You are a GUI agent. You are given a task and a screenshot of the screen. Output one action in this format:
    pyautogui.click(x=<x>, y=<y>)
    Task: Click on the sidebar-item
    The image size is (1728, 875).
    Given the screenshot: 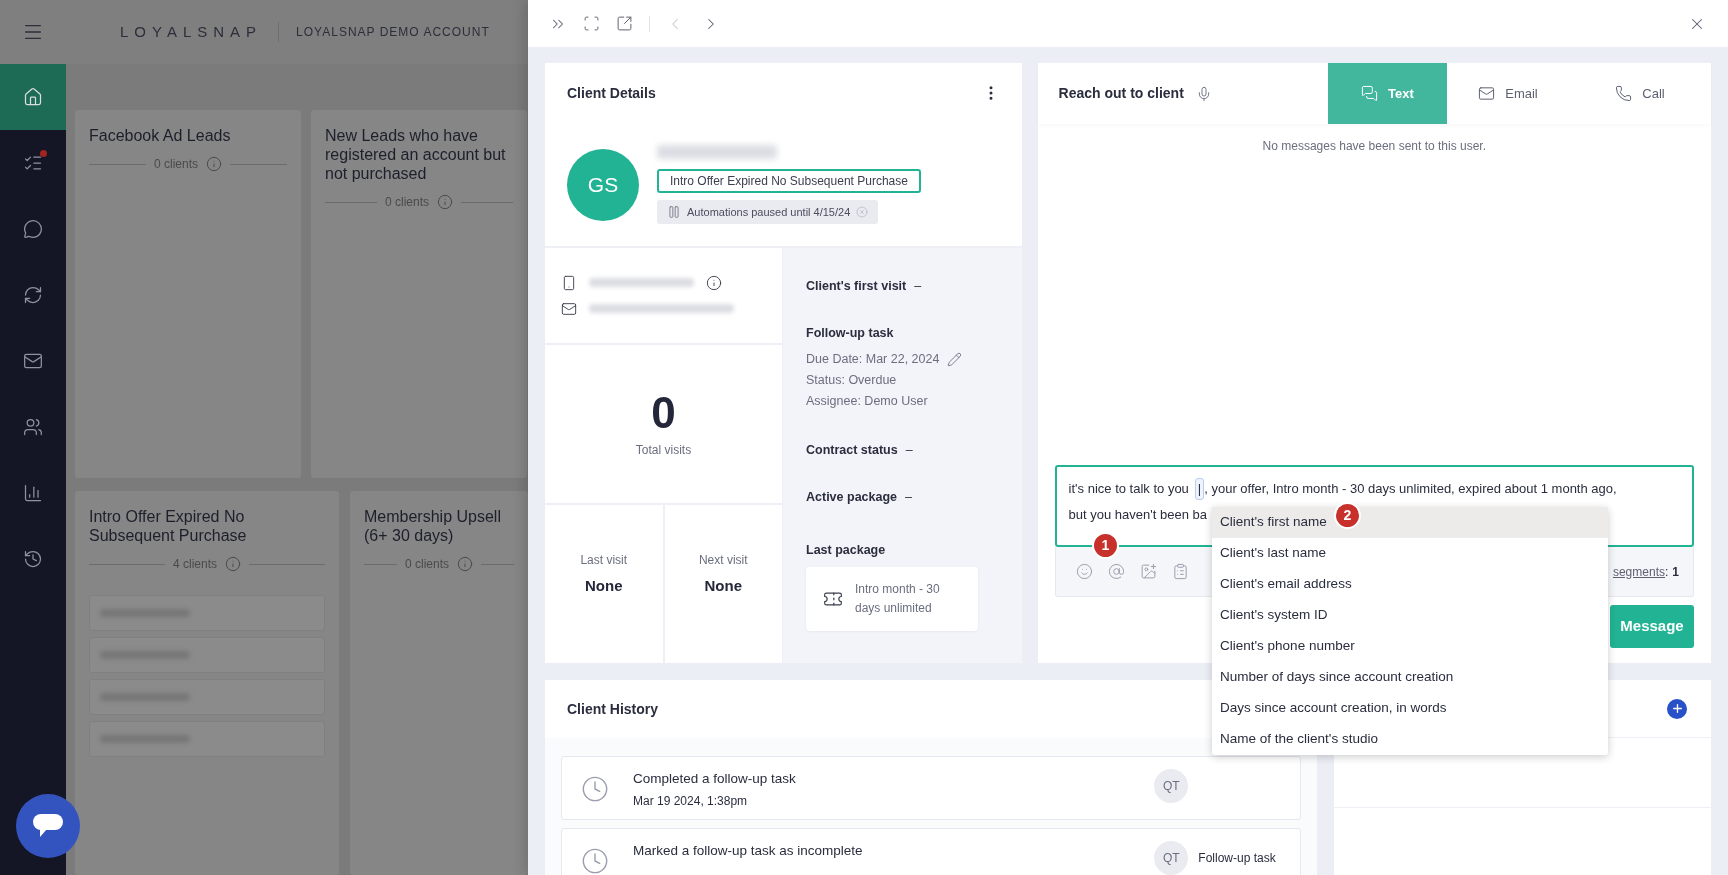 What is the action you would take?
    pyautogui.click(x=33, y=97)
    